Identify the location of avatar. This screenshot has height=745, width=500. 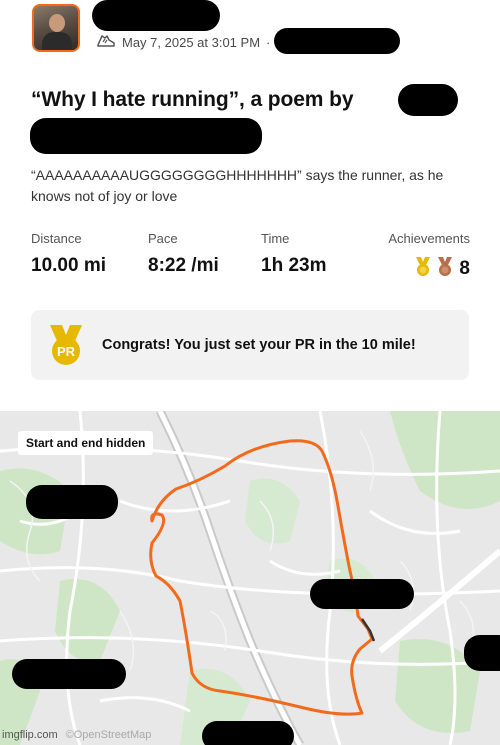
(56, 28).